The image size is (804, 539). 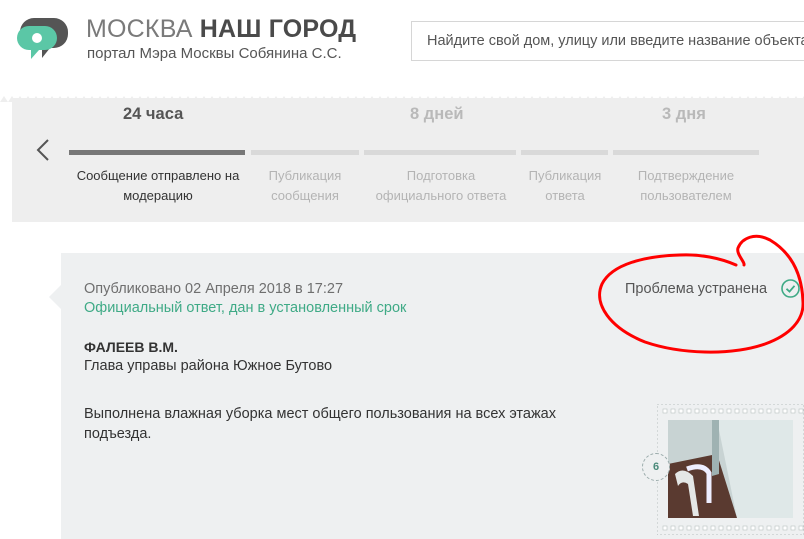 I want to click on status-label: Проблема устранена, so click(x=696, y=289).